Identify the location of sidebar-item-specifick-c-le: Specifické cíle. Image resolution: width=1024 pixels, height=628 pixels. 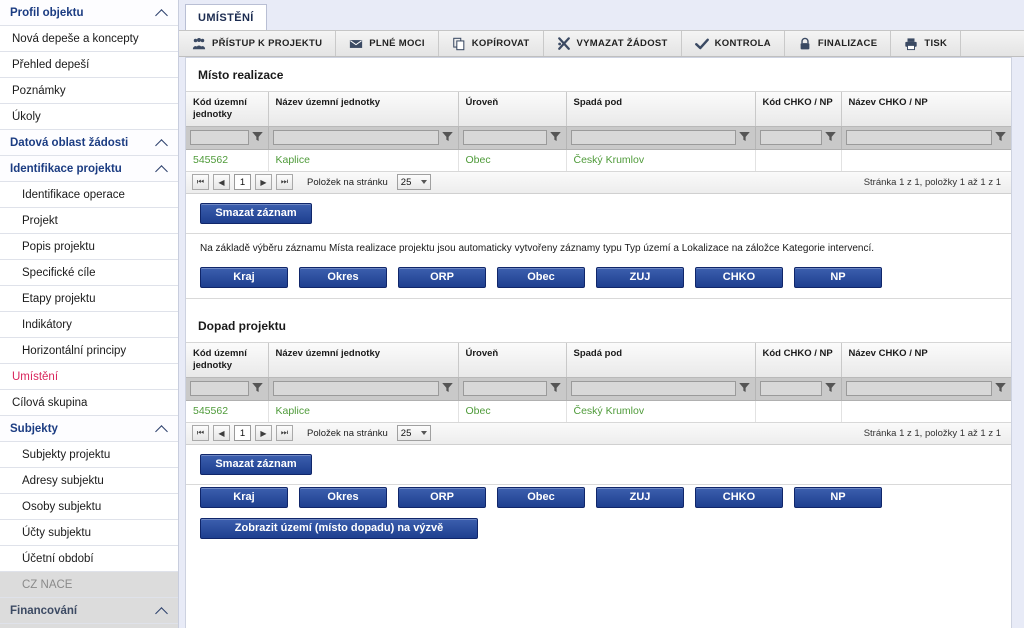
(89, 273).